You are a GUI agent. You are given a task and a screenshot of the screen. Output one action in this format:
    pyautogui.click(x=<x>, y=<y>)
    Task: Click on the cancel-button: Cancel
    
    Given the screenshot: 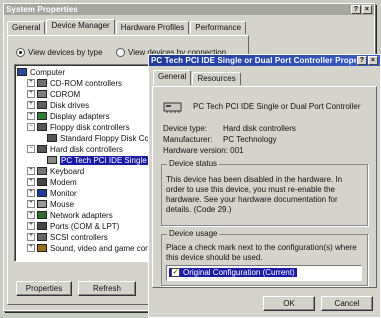 What is the action you would take?
    pyautogui.click(x=347, y=303)
    